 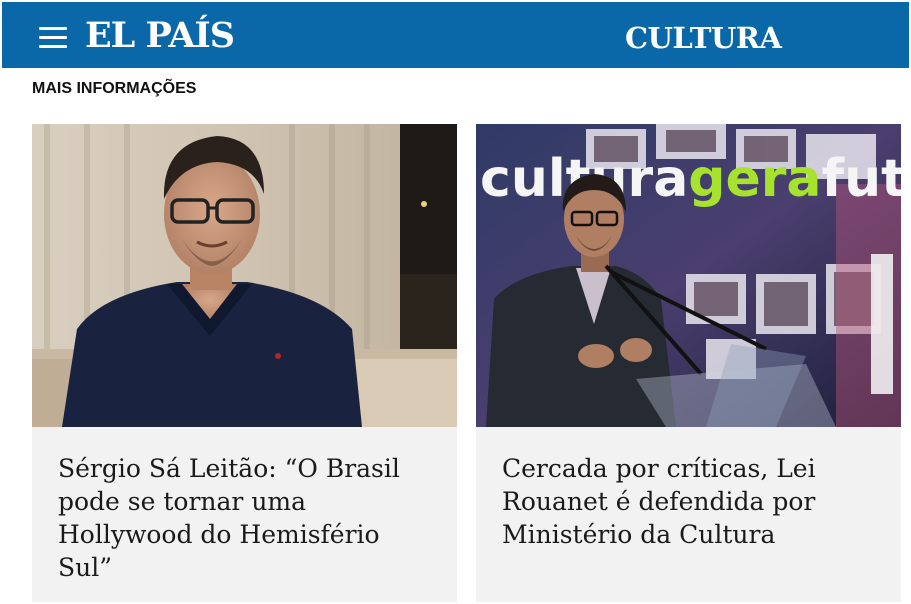 I want to click on hamburger-menu-icon, so click(x=53, y=38).